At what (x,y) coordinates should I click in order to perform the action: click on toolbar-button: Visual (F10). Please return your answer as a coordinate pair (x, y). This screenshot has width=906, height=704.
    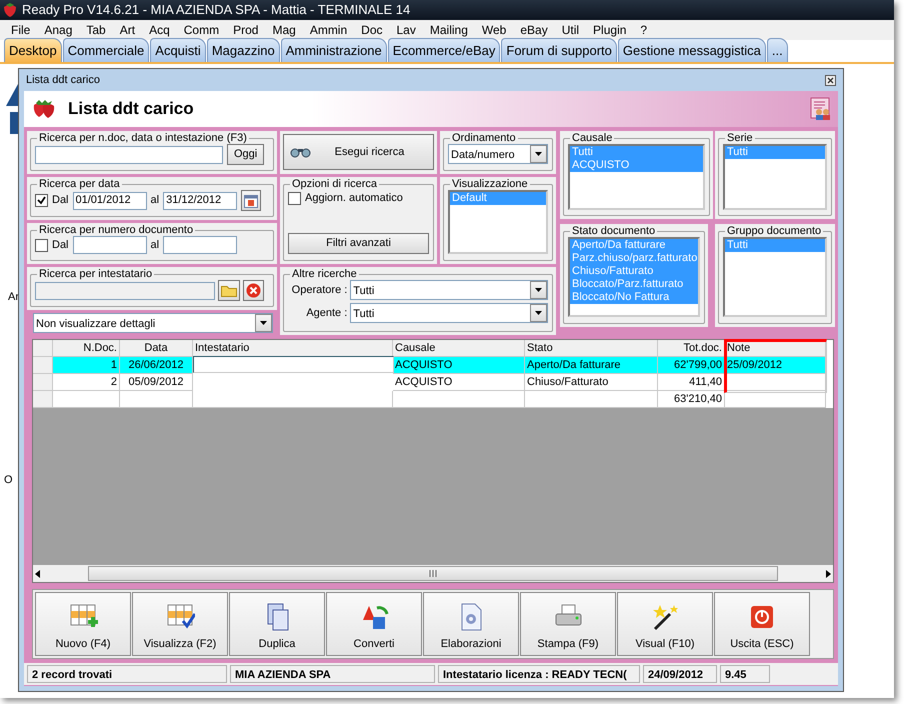
    Looking at the image, I should click on (665, 624).